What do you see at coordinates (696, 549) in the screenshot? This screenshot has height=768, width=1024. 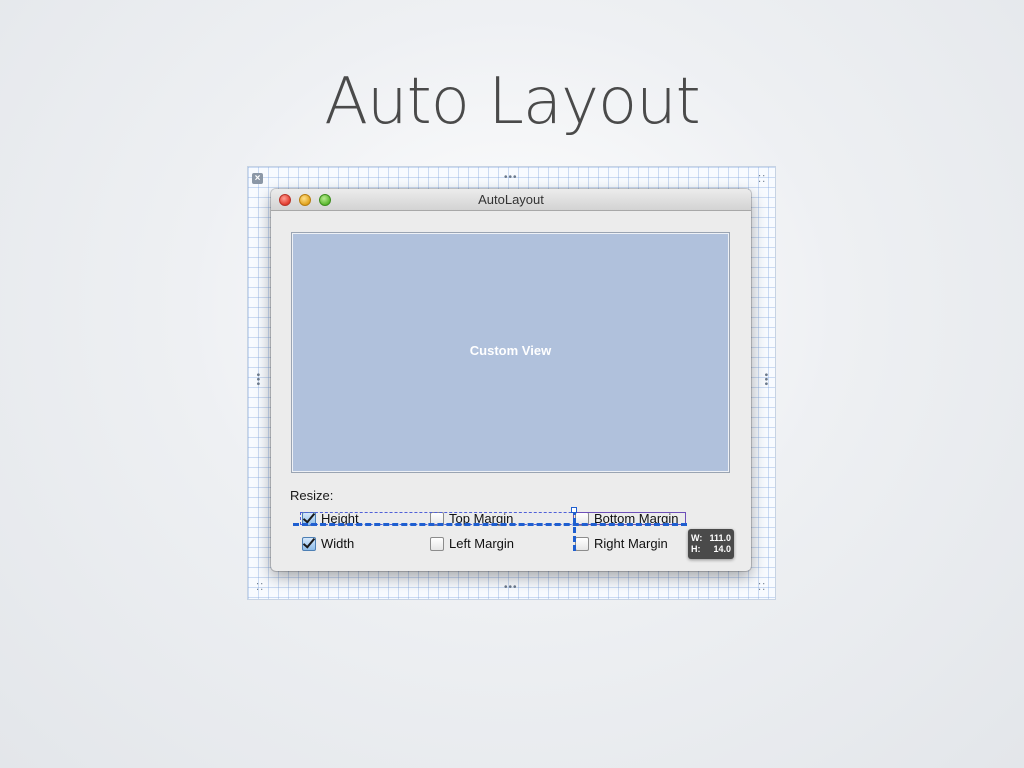 I see `height-label: H:` at bounding box center [696, 549].